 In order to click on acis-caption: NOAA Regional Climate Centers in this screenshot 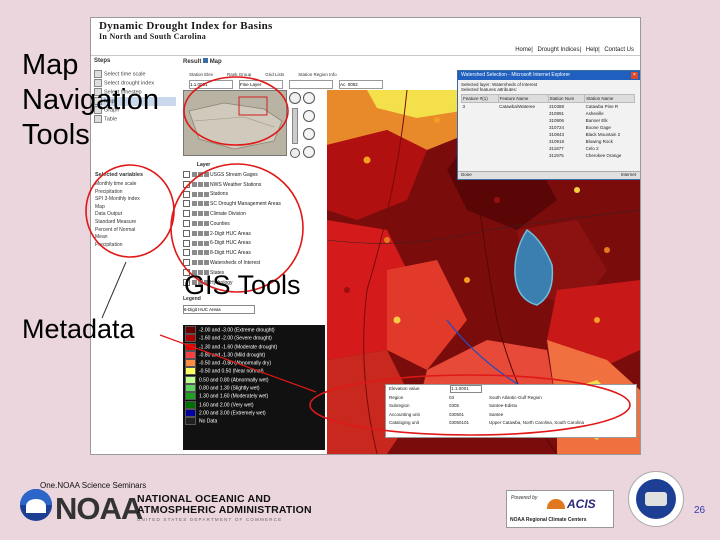, I will do `click(548, 520)`.